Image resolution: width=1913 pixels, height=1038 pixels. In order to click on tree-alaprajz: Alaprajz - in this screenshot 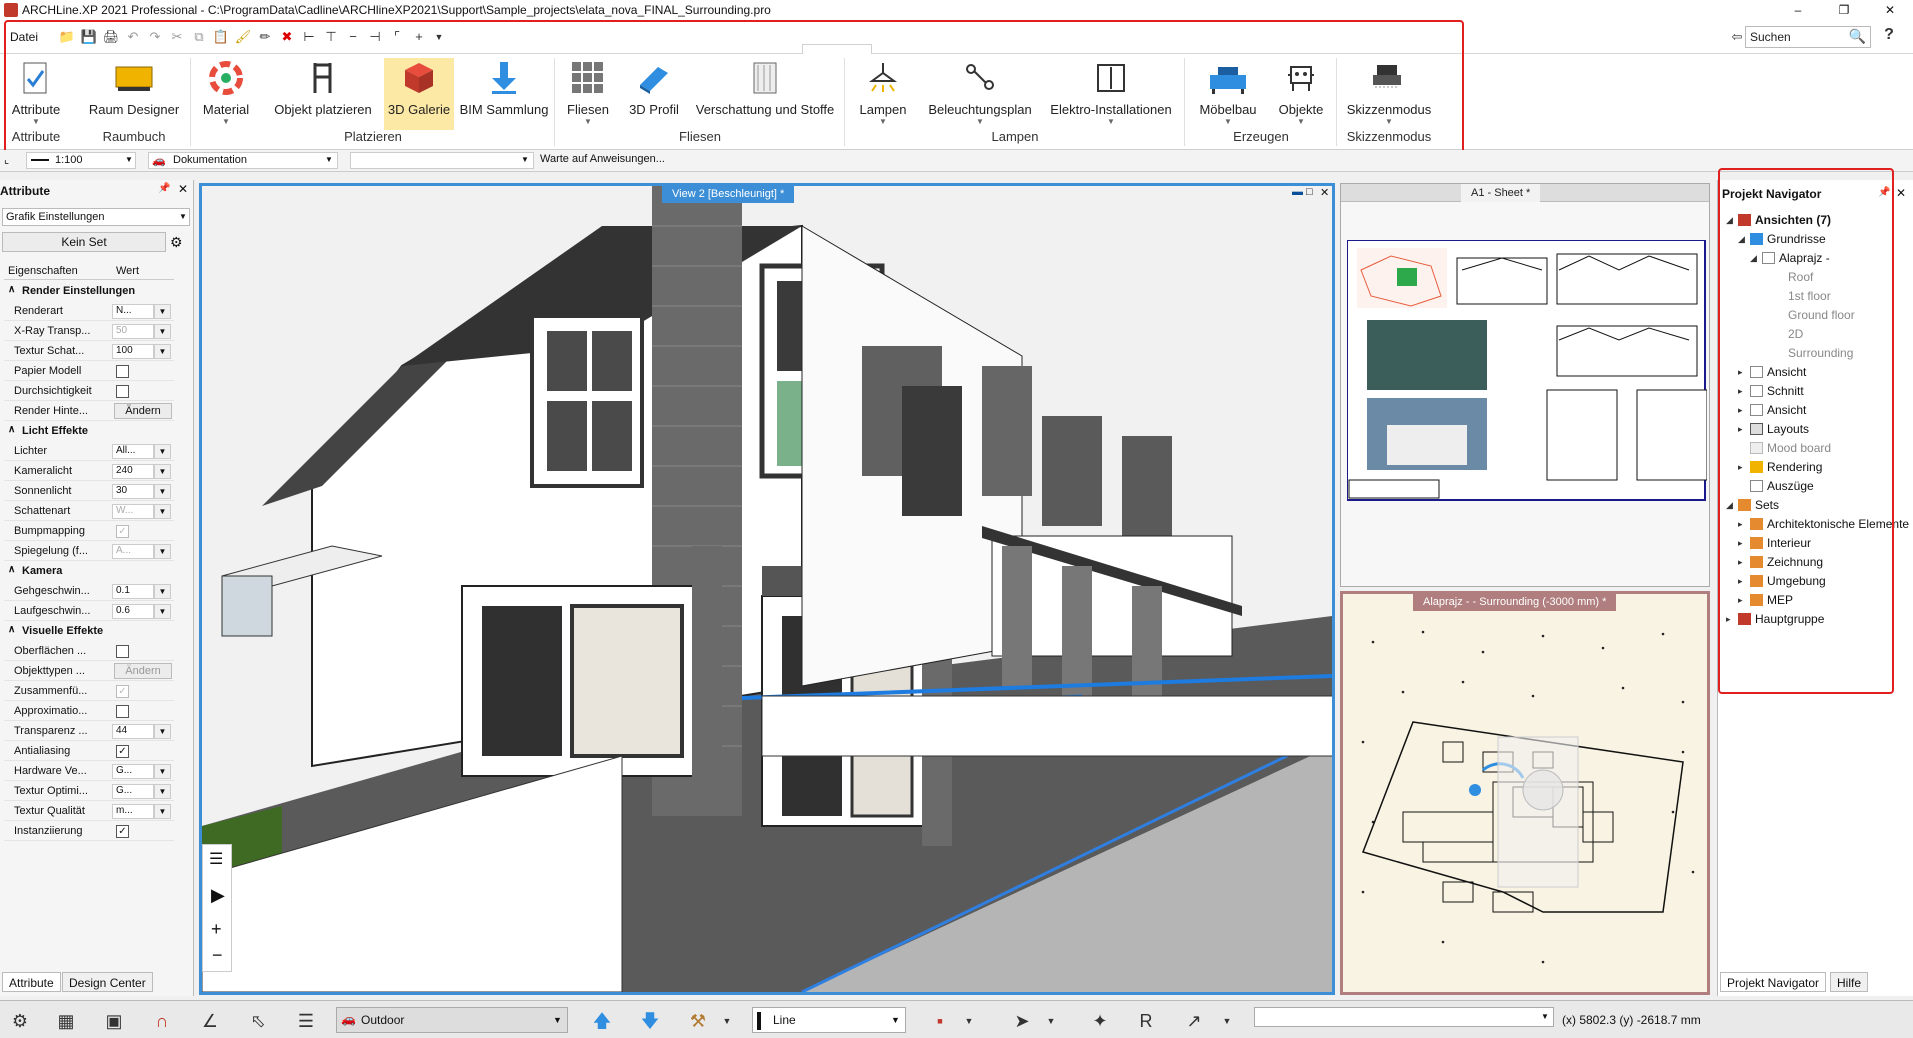, I will do `click(1796, 258)`.